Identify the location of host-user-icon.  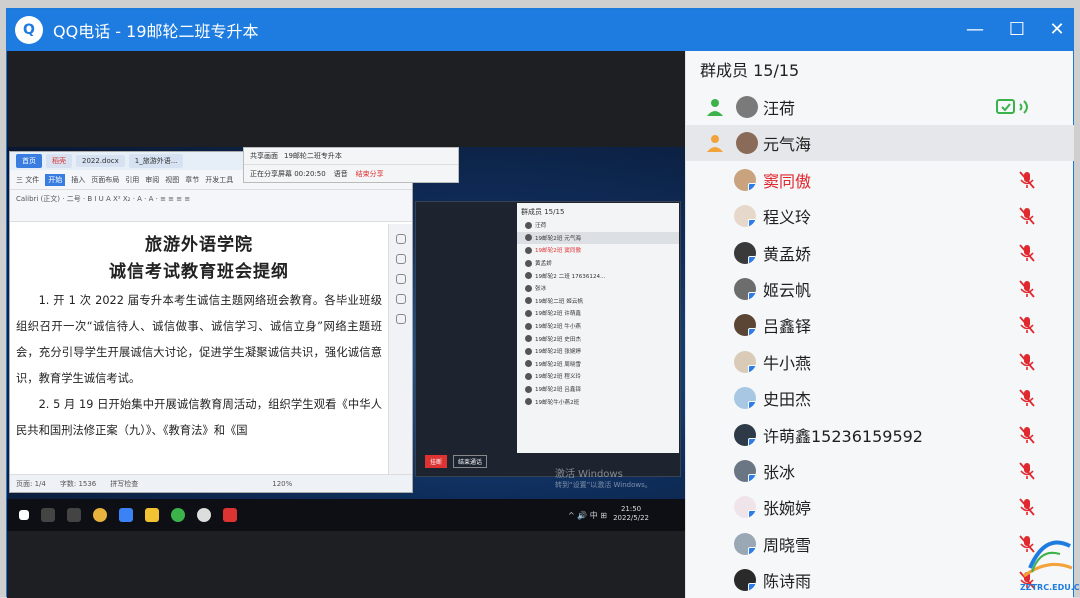
(715, 107).